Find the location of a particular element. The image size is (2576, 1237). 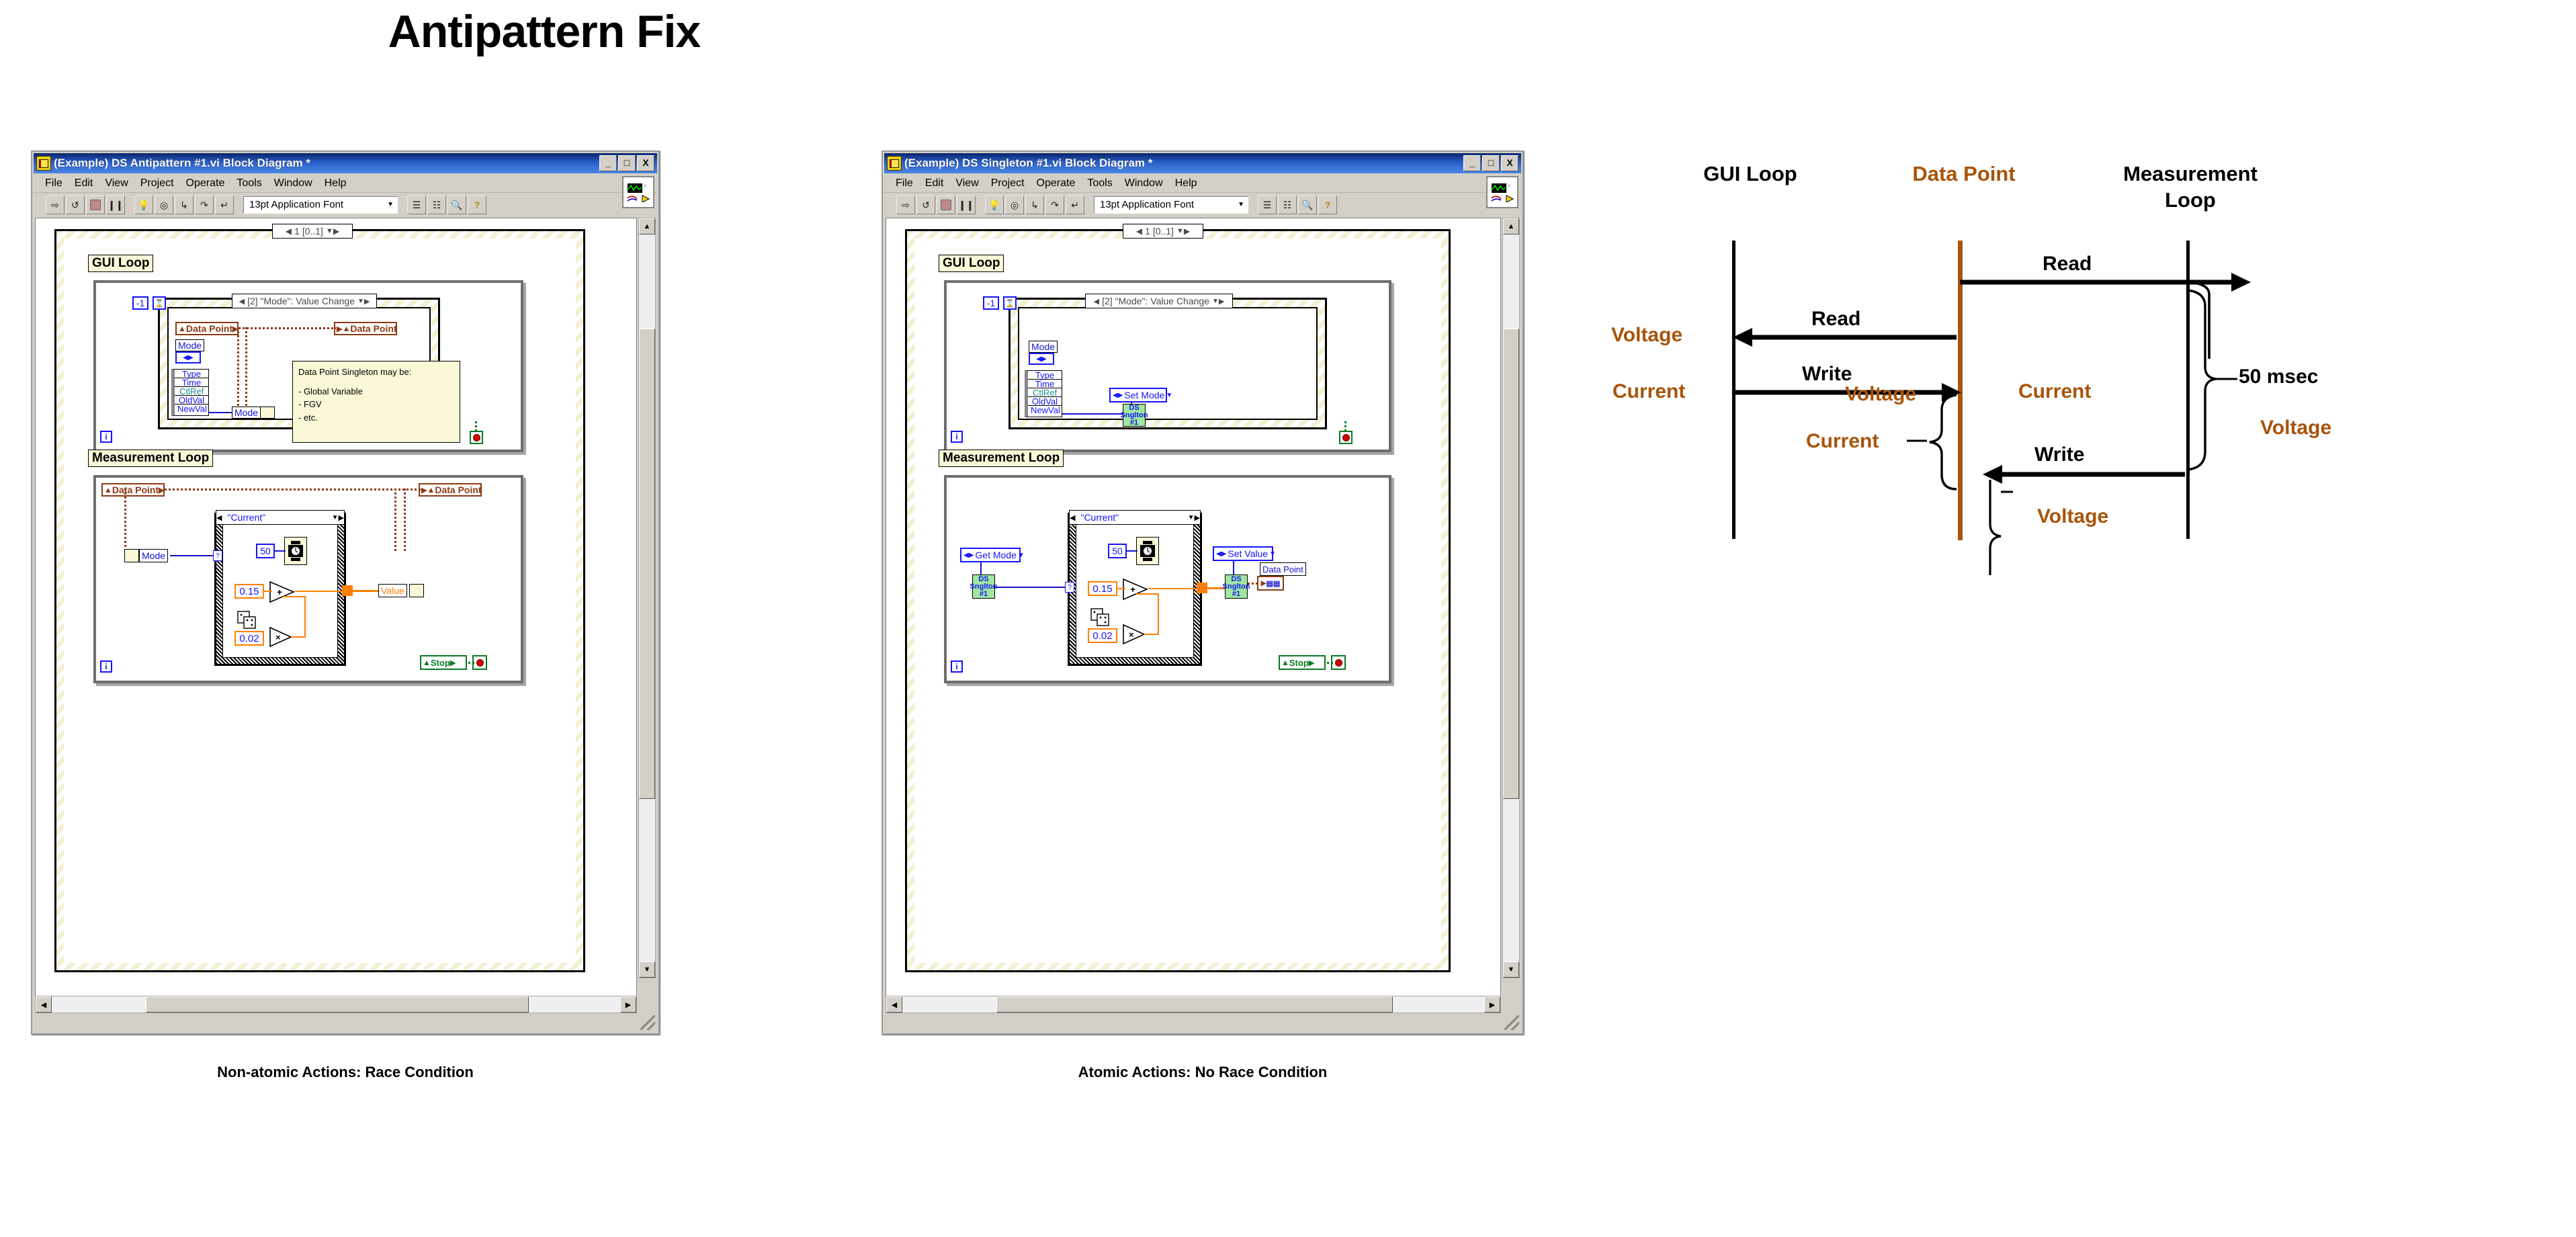

pause-button: ❙❙ is located at coordinates (966, 205).